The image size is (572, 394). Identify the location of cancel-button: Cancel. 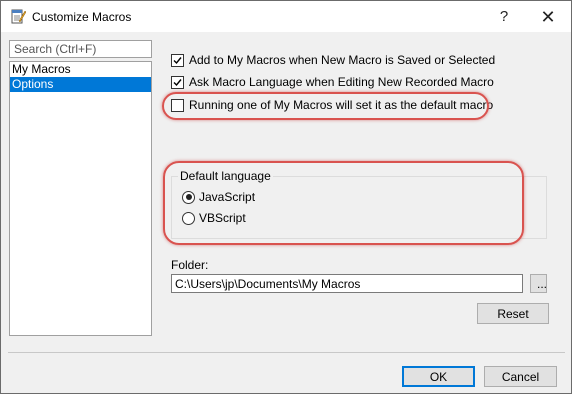
(520, 376).